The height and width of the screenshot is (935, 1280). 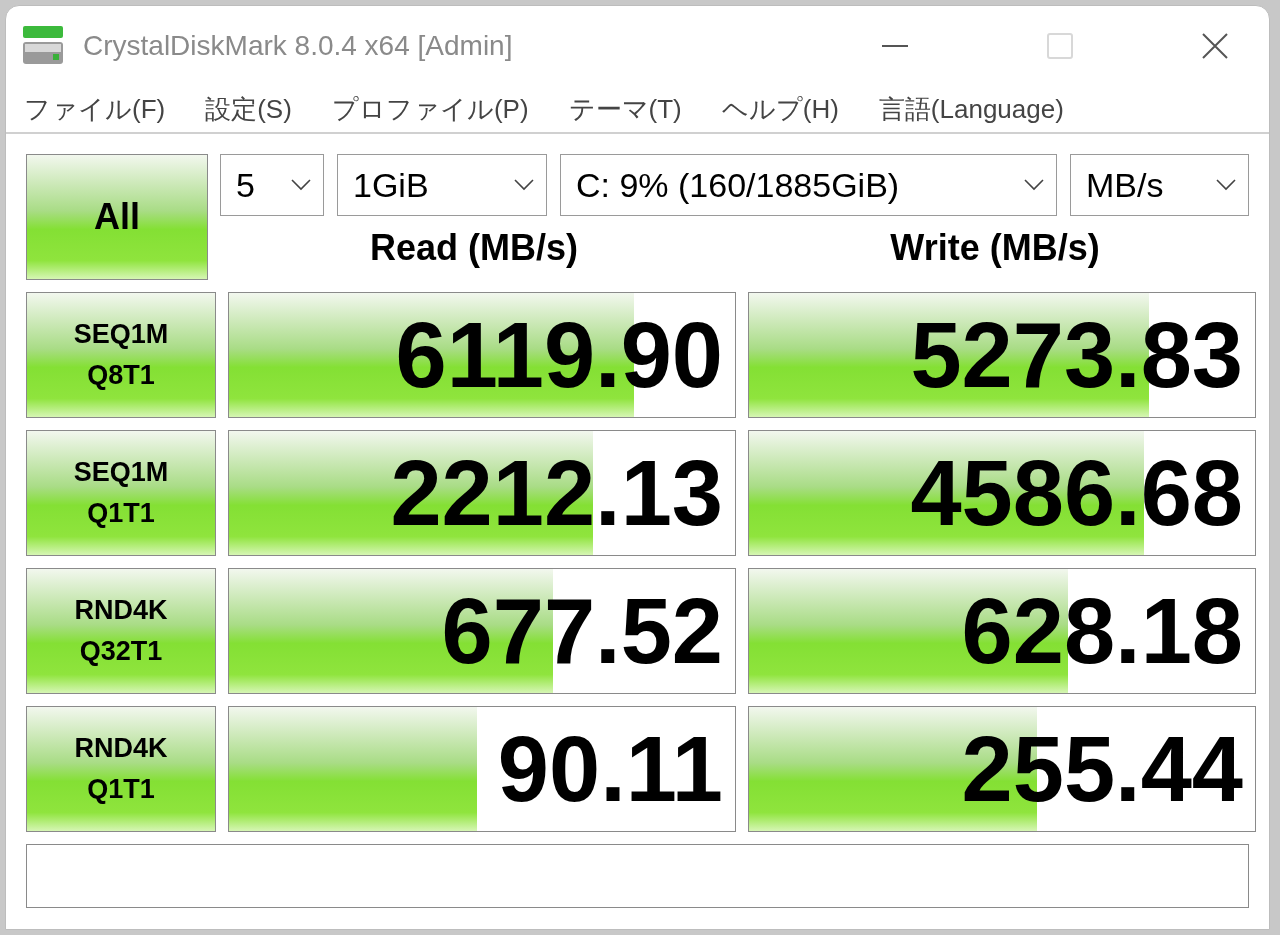 I want to click on test-button: SEQ1M Q1T1, so click(x=121, y=493).